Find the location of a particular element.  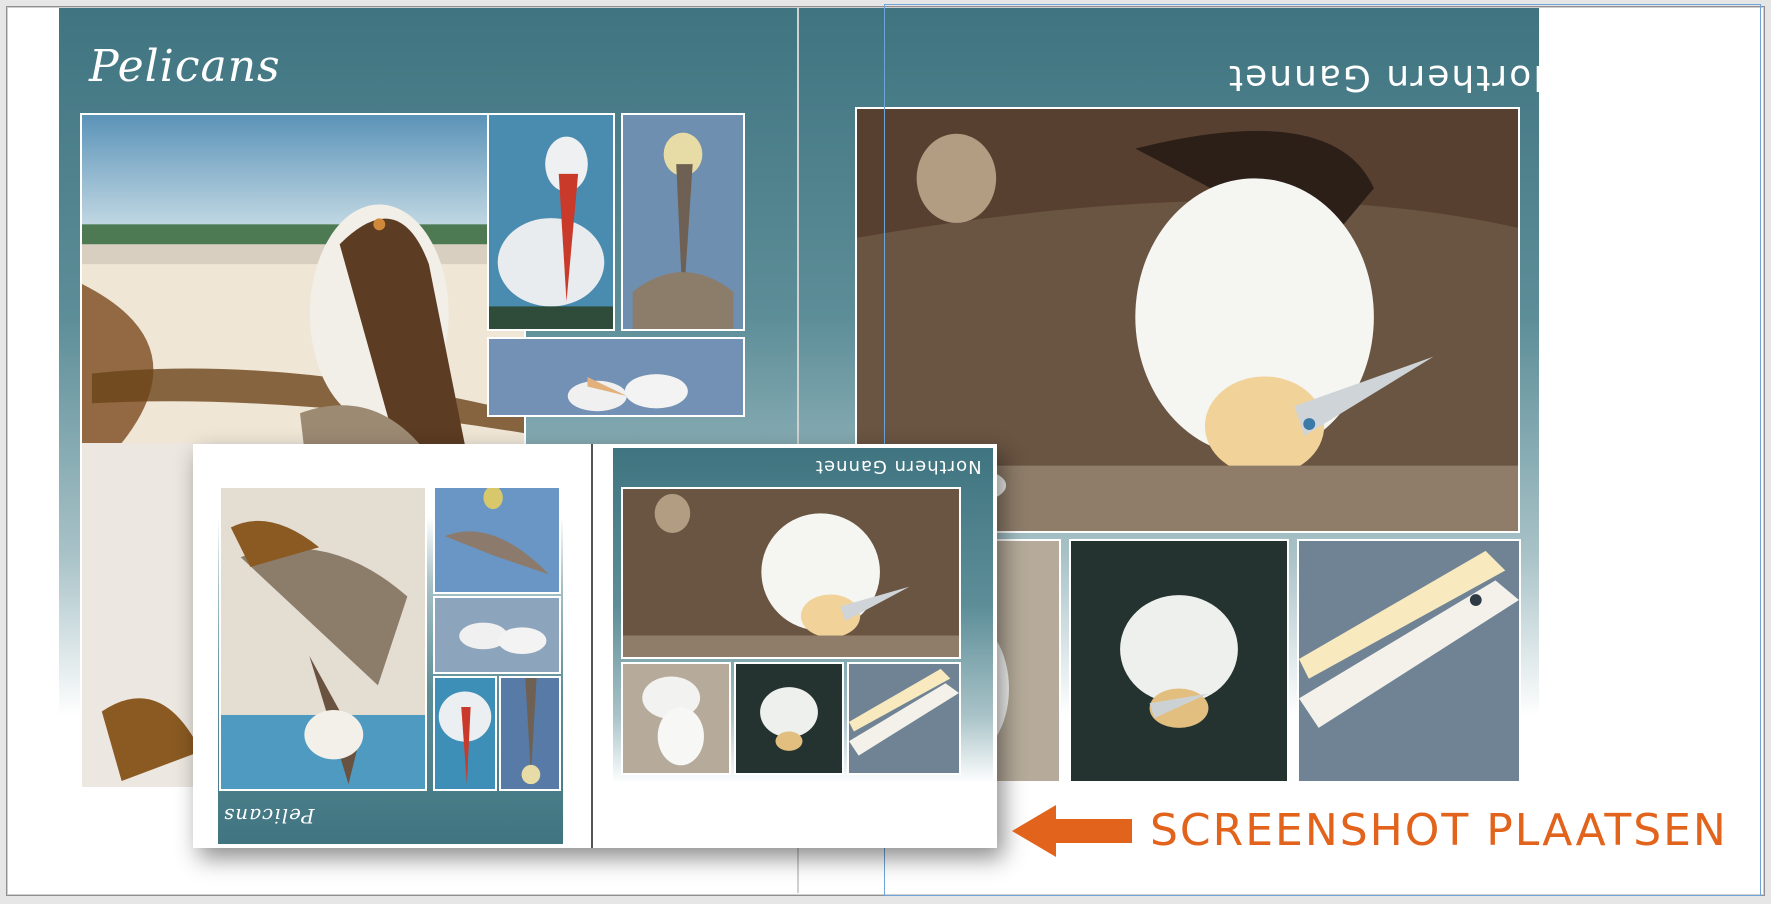

left-arrow-icon is located at coordinates (1072, 831).